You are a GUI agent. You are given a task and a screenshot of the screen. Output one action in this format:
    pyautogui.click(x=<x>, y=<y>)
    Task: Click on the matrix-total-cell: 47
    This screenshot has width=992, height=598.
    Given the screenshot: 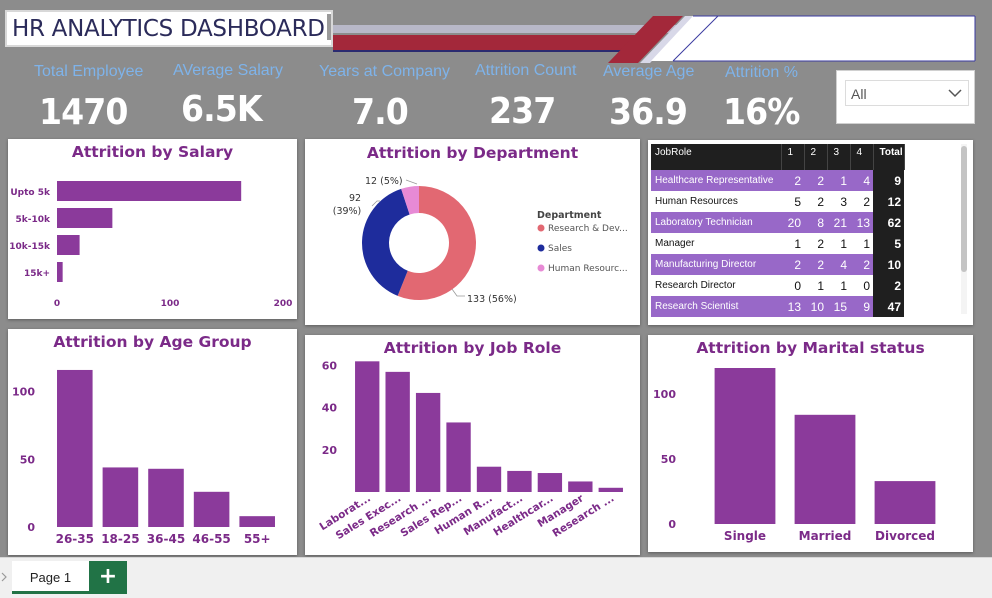 What is the action you would take?
    pyautogui.click(x=888, y=306)
    